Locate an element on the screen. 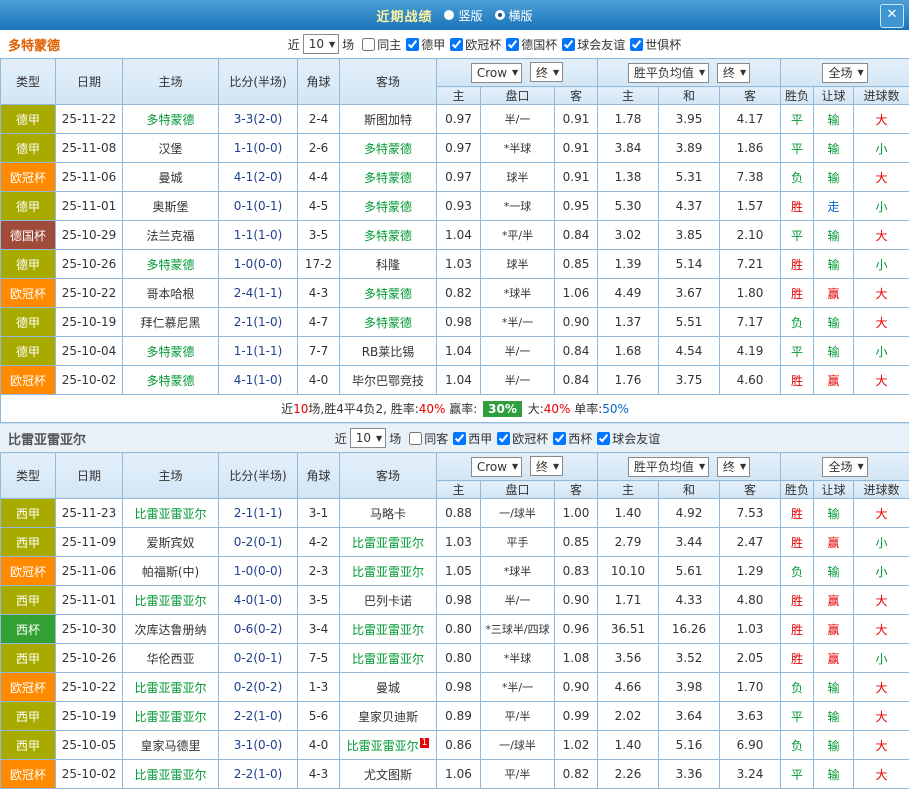 Image resolution: width=909 pixels, height=789 pixels. home-team: 法兰克福 is located at coordinates (171, 235).